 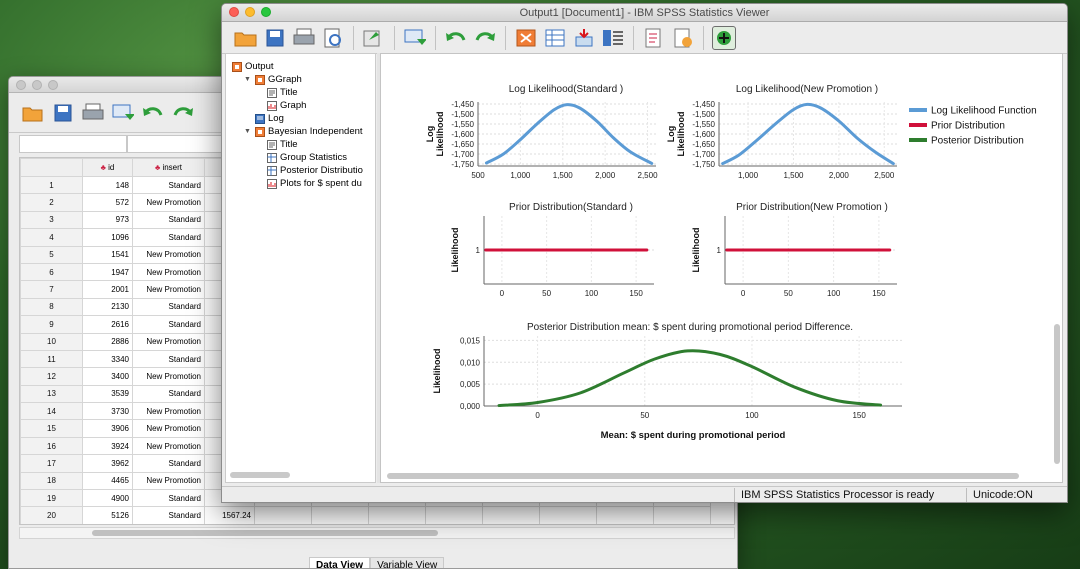 What do you see at coordinates (51, 324) in the screenshot?
I see `row-number-cell: 9` at bounding box center [51, 324].